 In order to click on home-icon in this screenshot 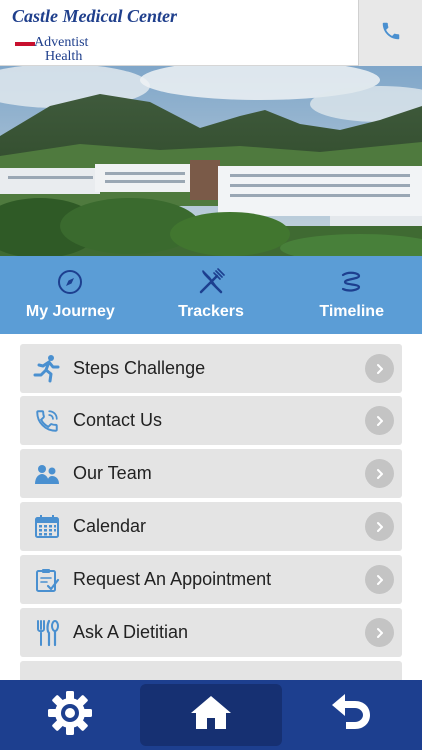, I will do `click(211, 715)`.